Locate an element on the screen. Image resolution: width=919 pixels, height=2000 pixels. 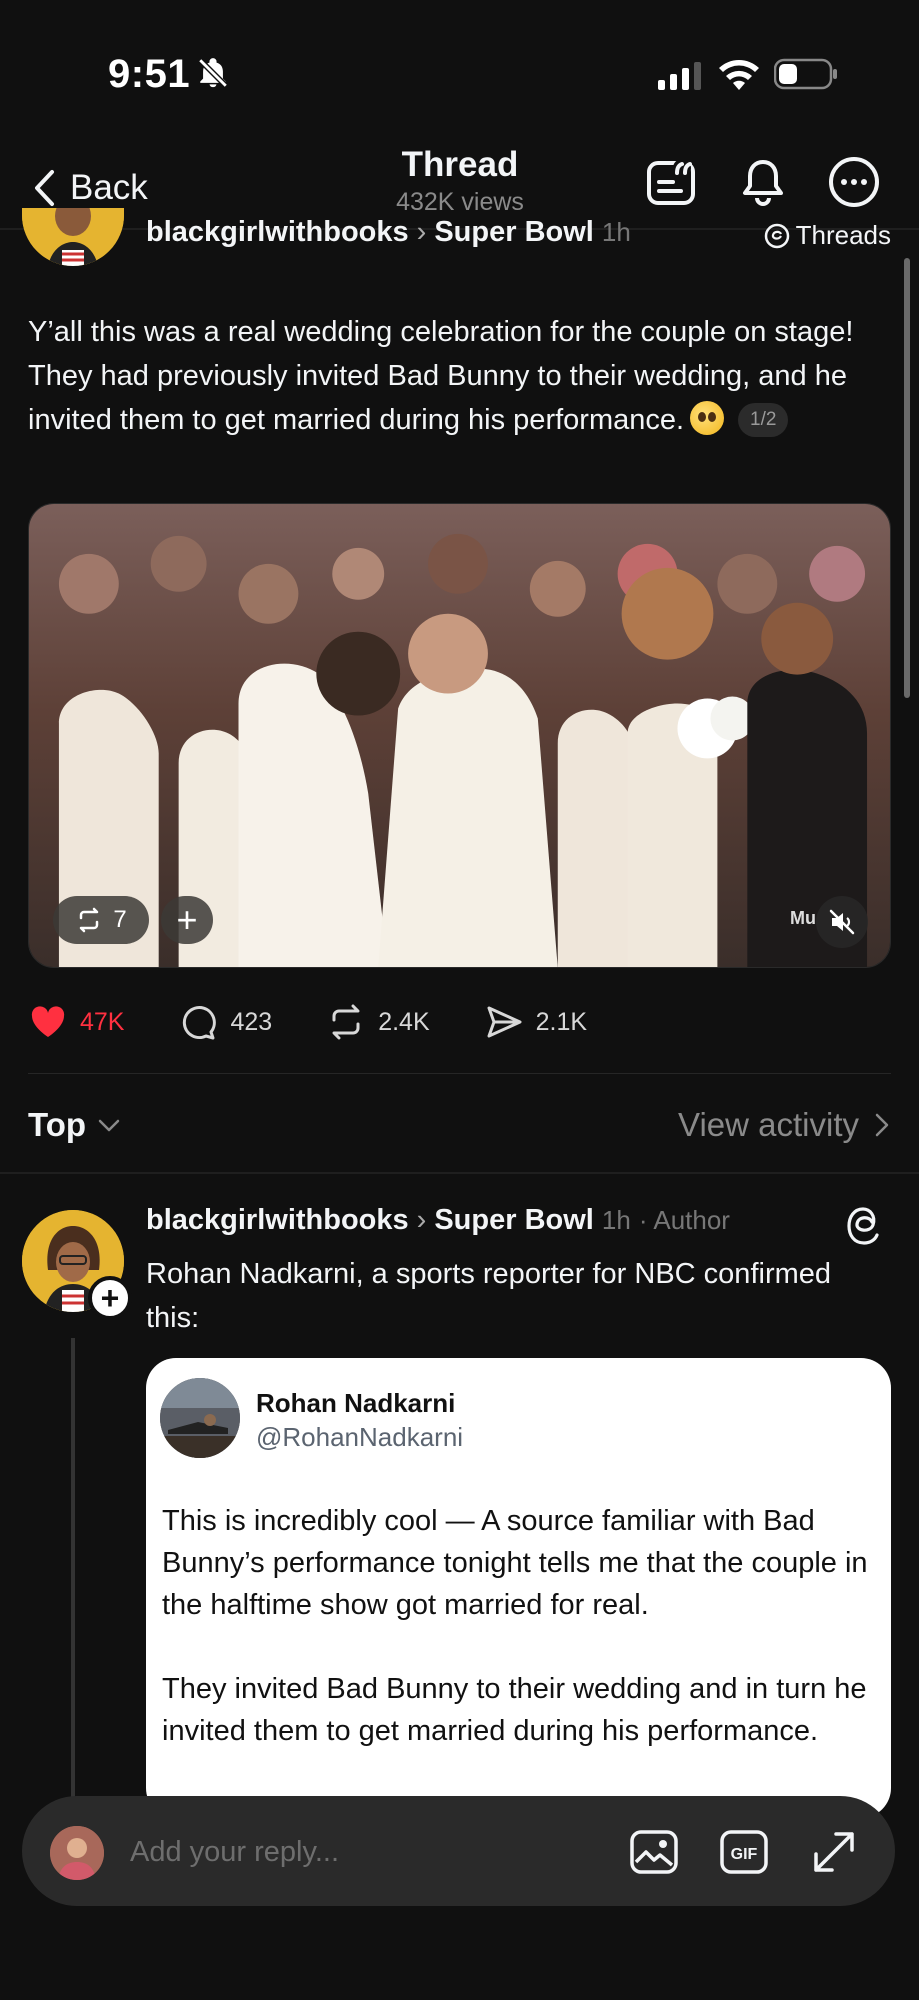
community-name: Super Bowl is located at coordinates (514, 232).